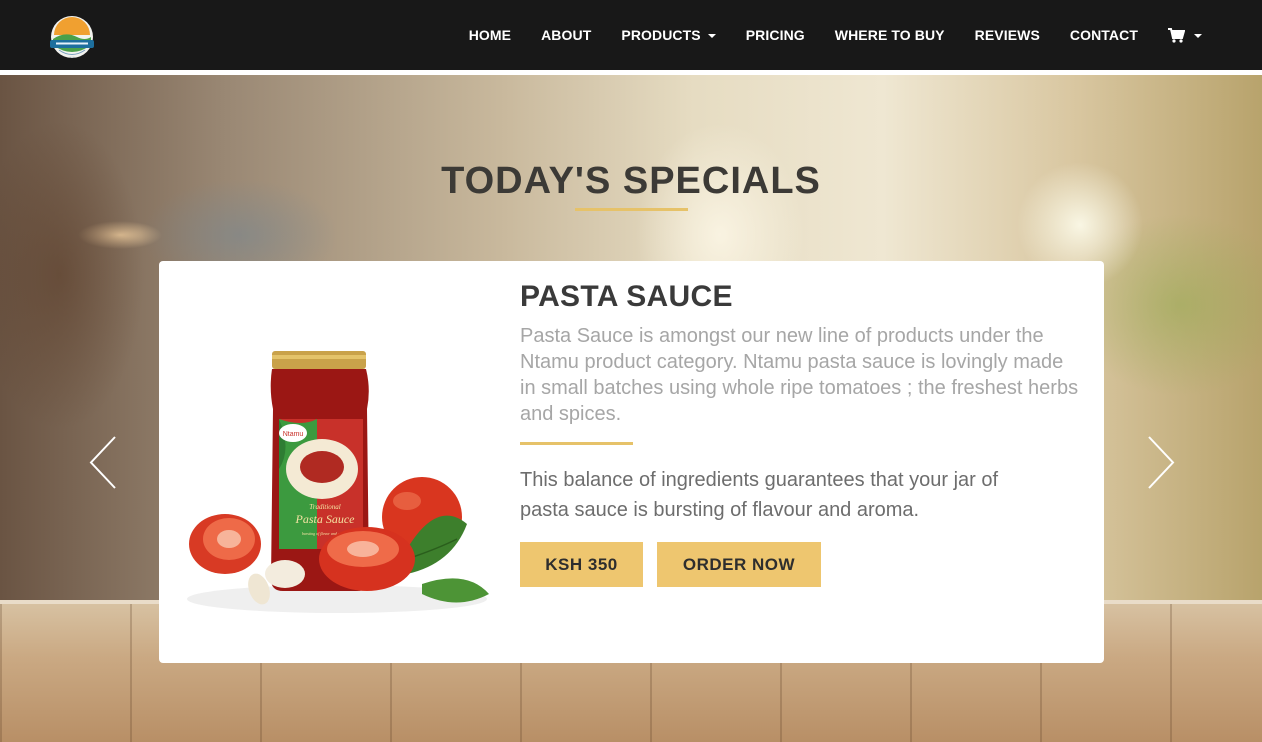 The height and width of the screenshot is (742, 1262). I want to click on nav-reviews-label: REVIEWS, so click(1007, 35).